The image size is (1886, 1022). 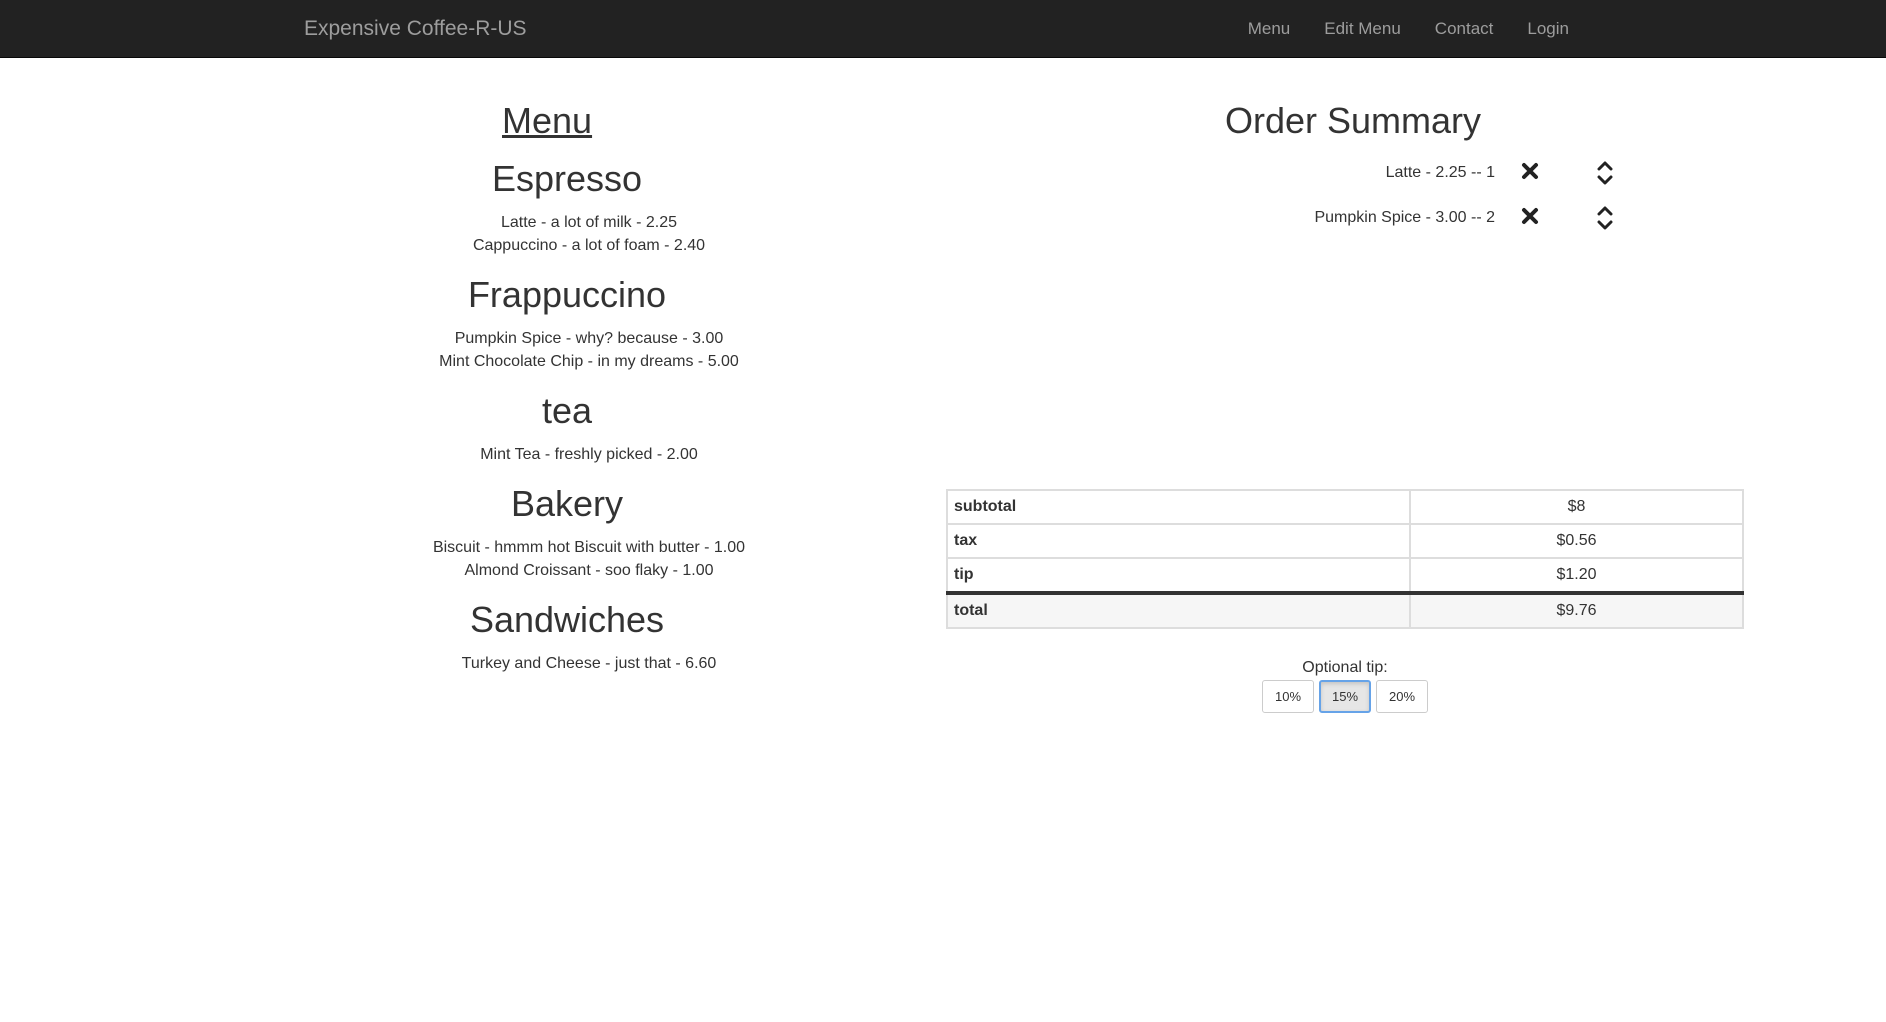 I want to click on table-row: total $9.76, so click(x=1345, y=610).